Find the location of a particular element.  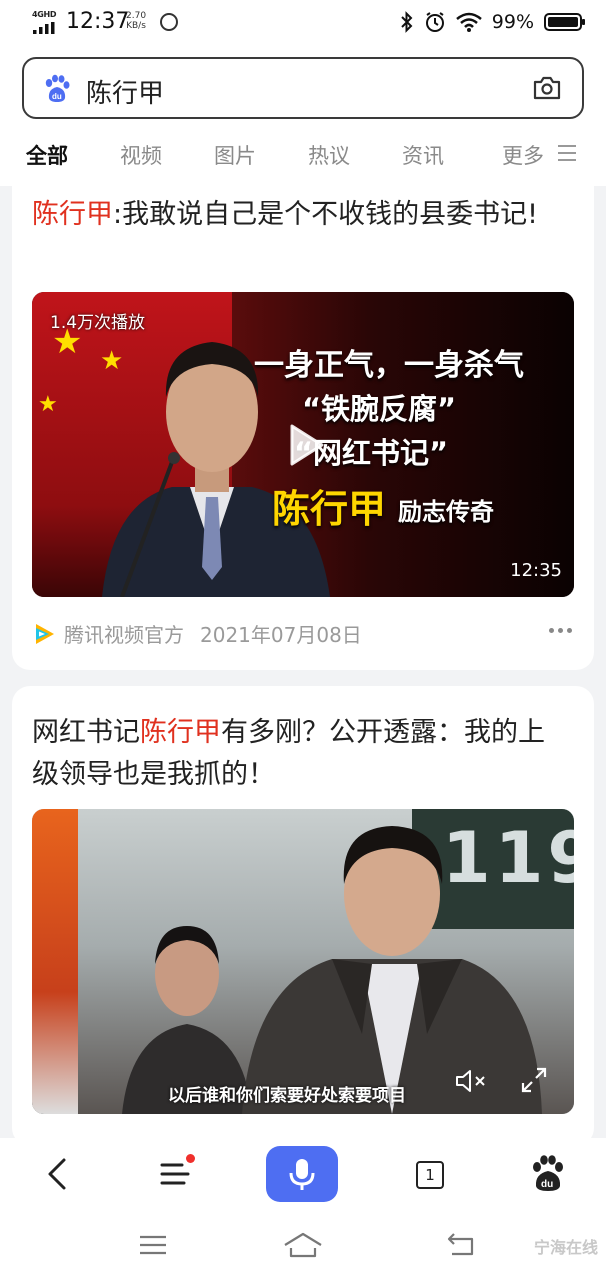

watermark: 宁海在线 is located at coordinates (565, 1247).